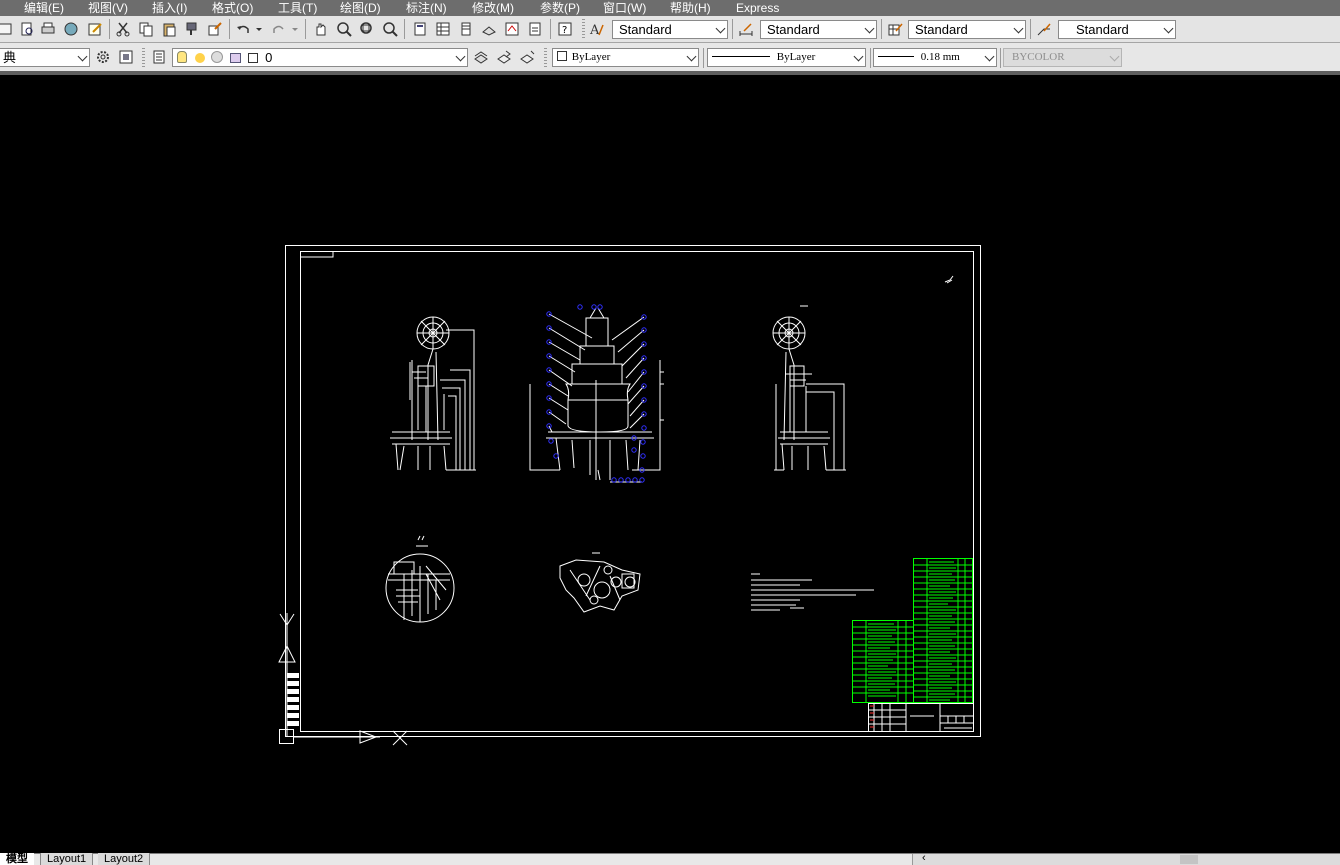 The height and width of the screenshot is (865, 1340). Describe the element at coordinates (217, 57) in the screenshot. I see `layer-viewport-freeze-icon` at that location.